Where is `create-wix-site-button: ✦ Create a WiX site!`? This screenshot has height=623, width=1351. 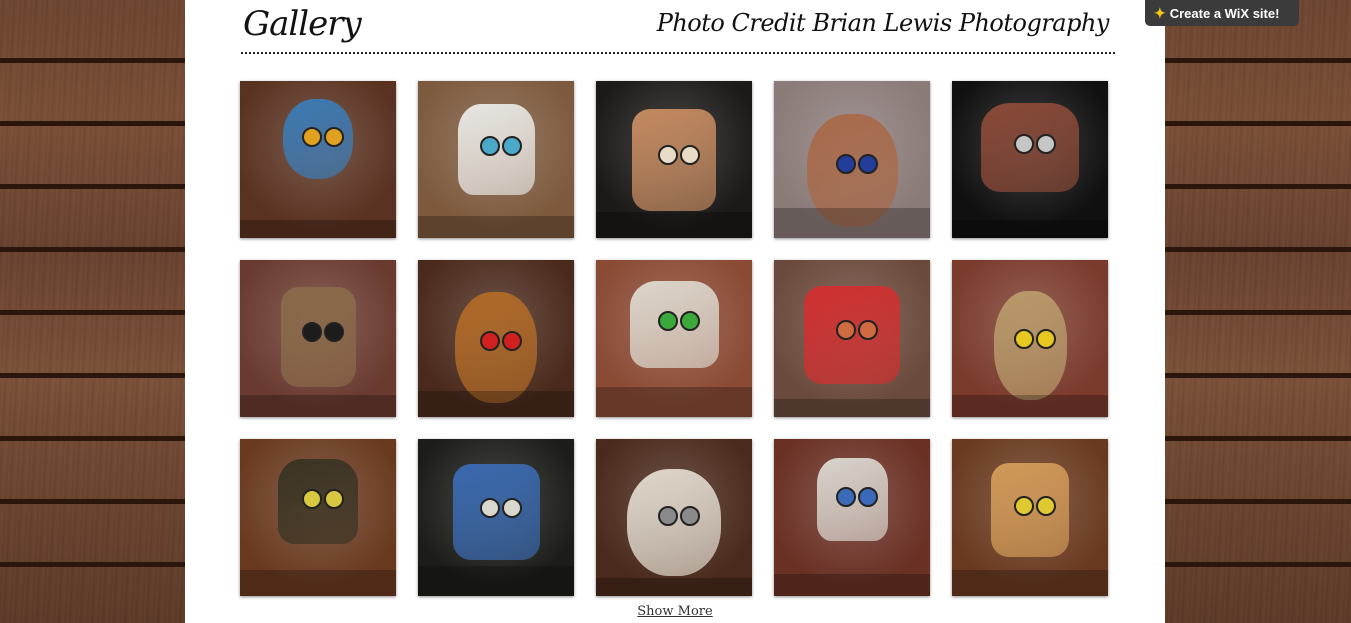
create-wix-site-button: ✦ Create a WiX site! is located at coordinates (1222, 13).